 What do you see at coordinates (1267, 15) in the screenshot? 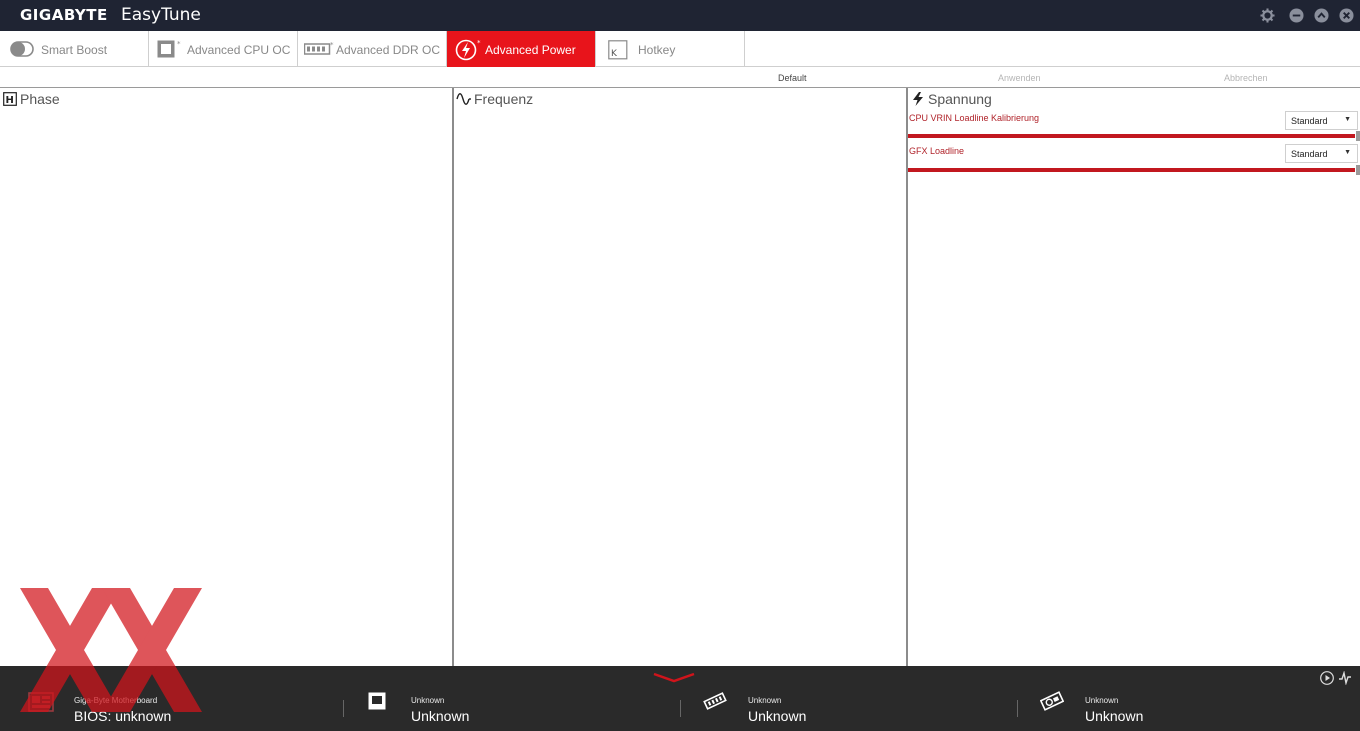
I see `gear-icon` at bounding box center [1267, 15].